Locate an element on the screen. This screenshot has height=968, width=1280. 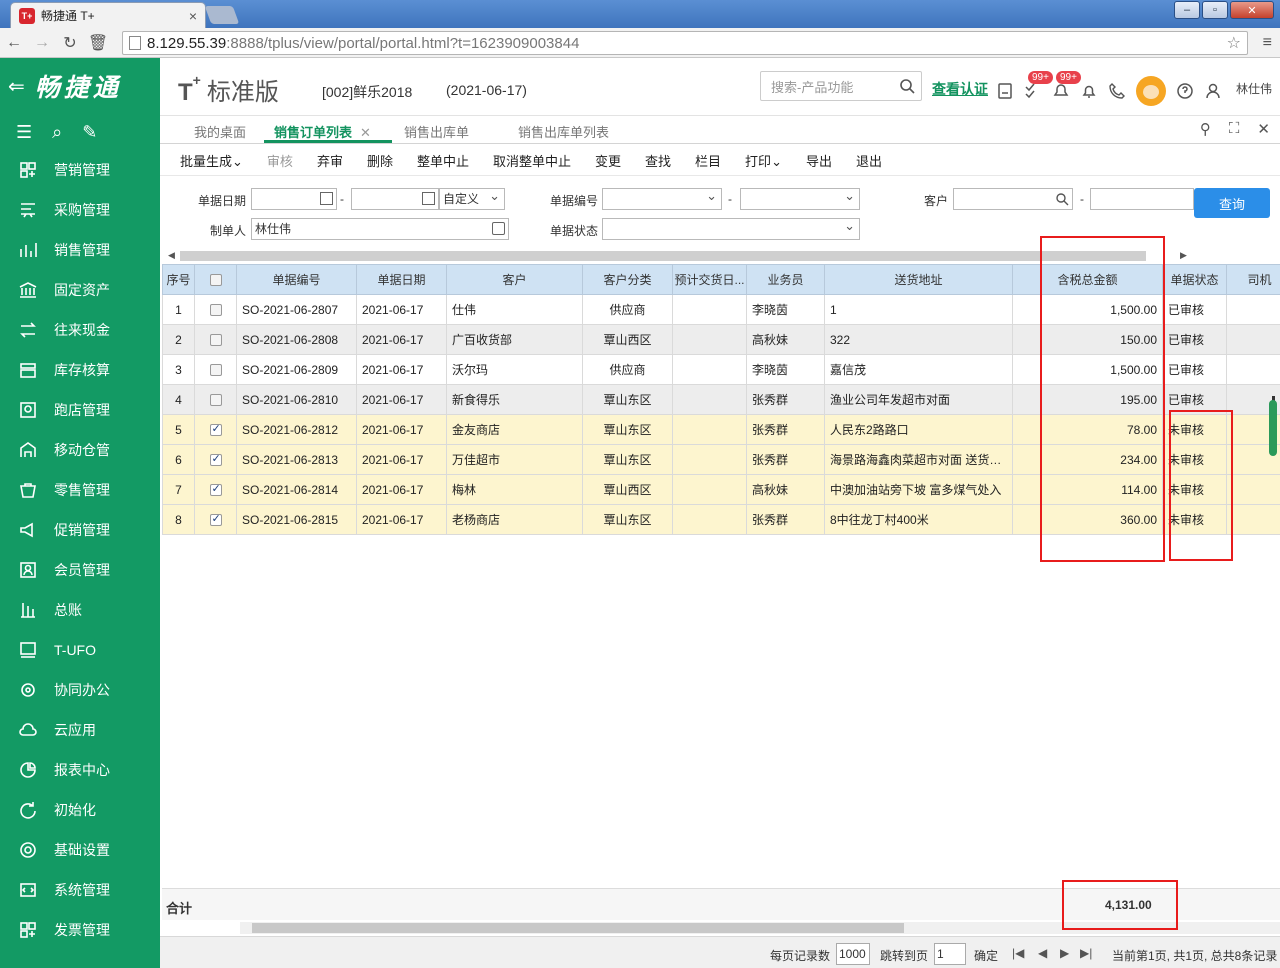
window-close-icon: ✕ is located at coordinates (1252, 10).